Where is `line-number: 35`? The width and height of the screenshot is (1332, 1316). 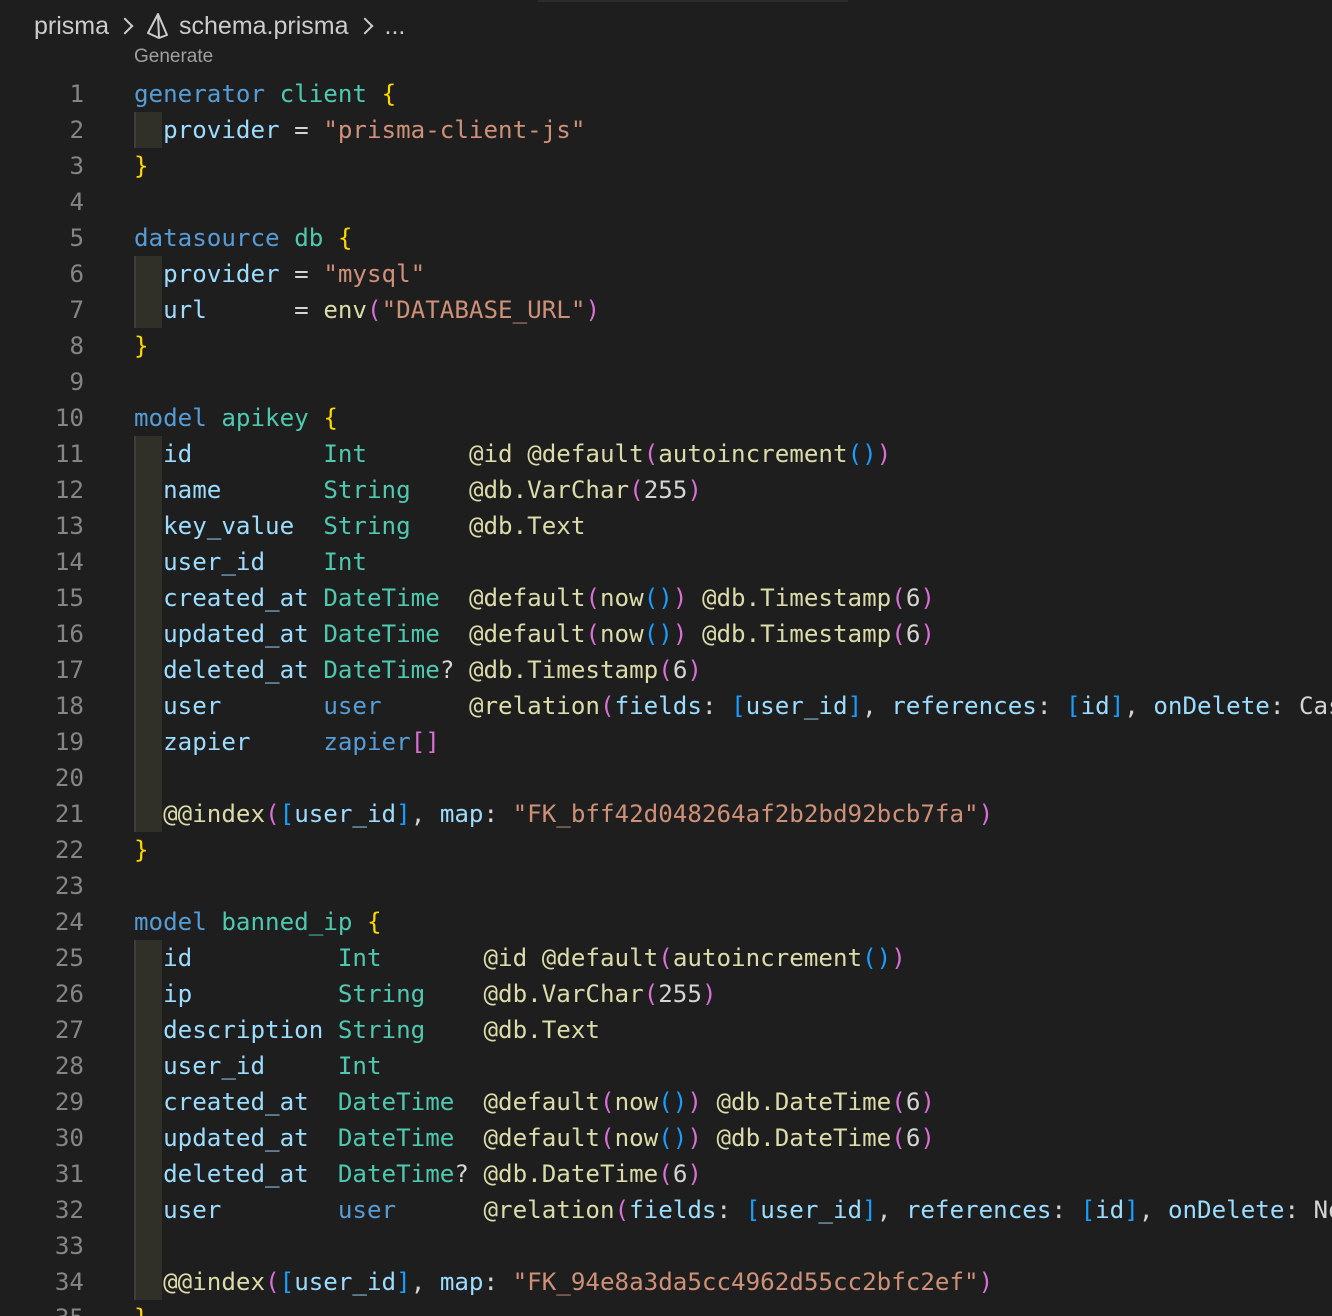 line-number: 35 is located at coordinates (42, 1308).